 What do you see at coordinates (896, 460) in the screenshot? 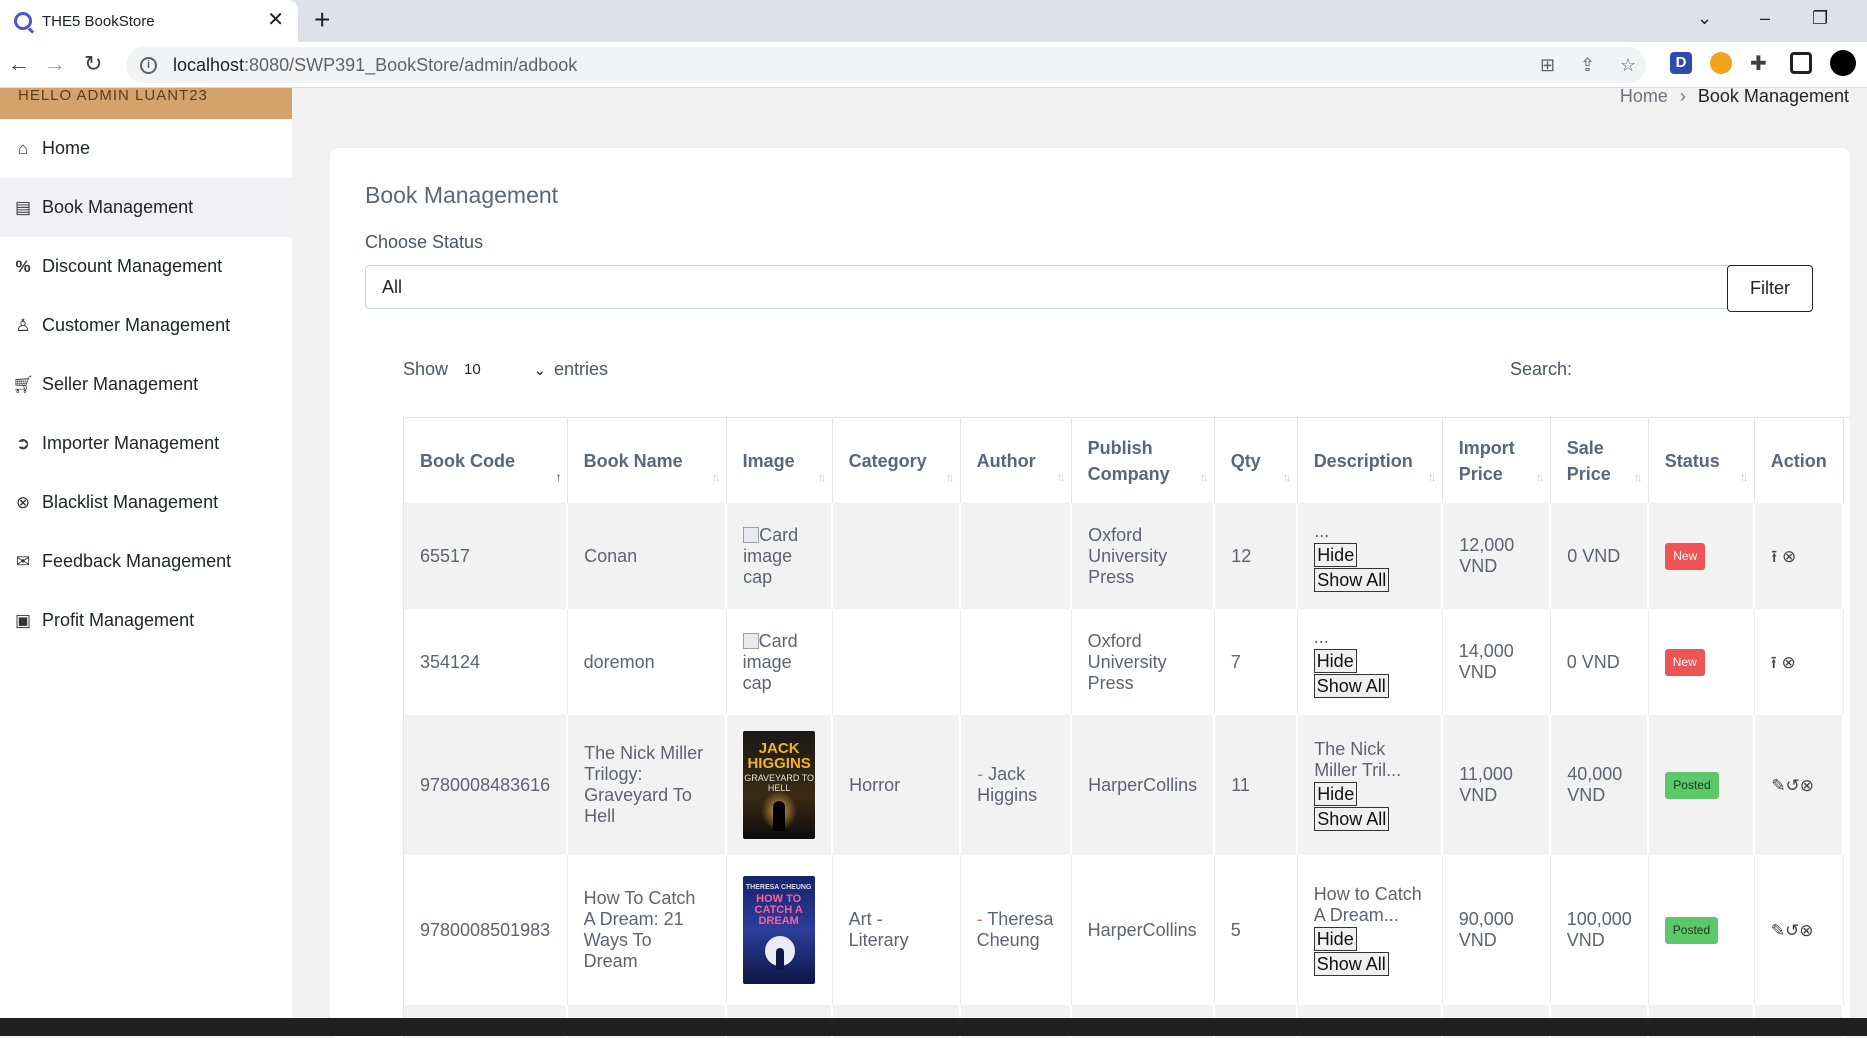
I see `column-header: Category ↑↓` at bounding box center [896, 460].